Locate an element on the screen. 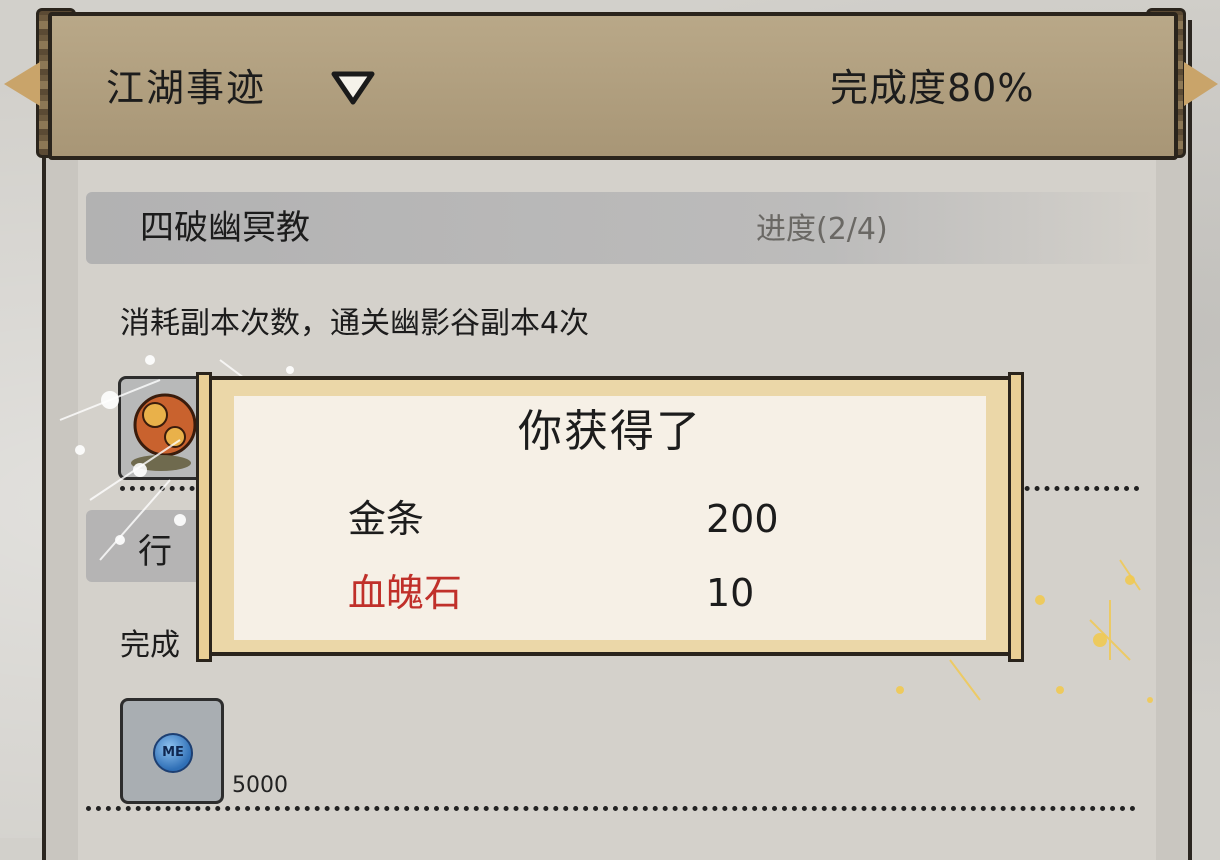 The height and width of the screenshot is (860, 1220). completion-percent: 完成度80% is located at coordinates (932, 88).